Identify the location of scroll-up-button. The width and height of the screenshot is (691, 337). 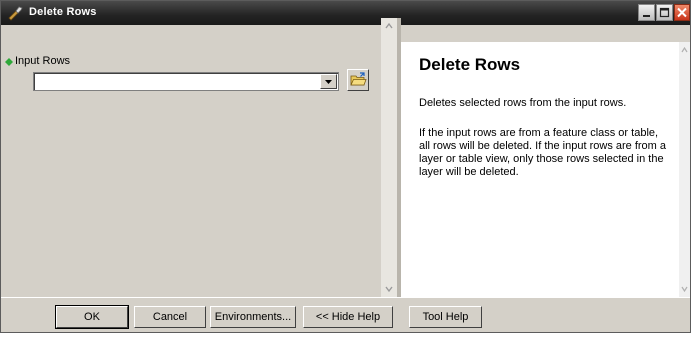
(389, 26).